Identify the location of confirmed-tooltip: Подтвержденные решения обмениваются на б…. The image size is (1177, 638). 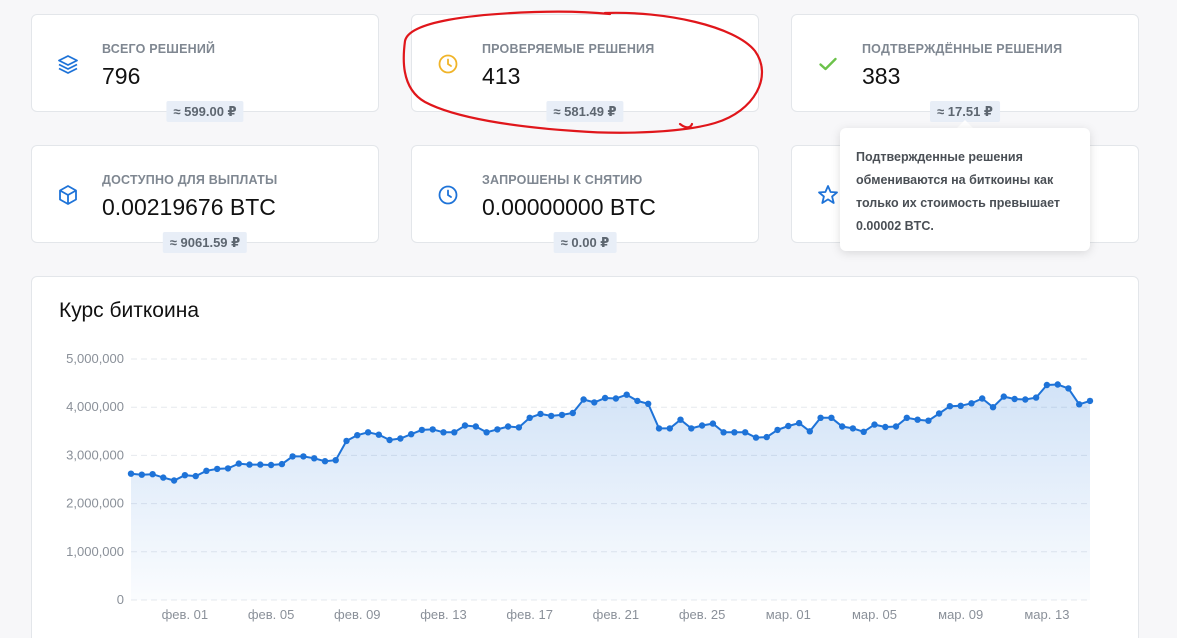
(965, 189).